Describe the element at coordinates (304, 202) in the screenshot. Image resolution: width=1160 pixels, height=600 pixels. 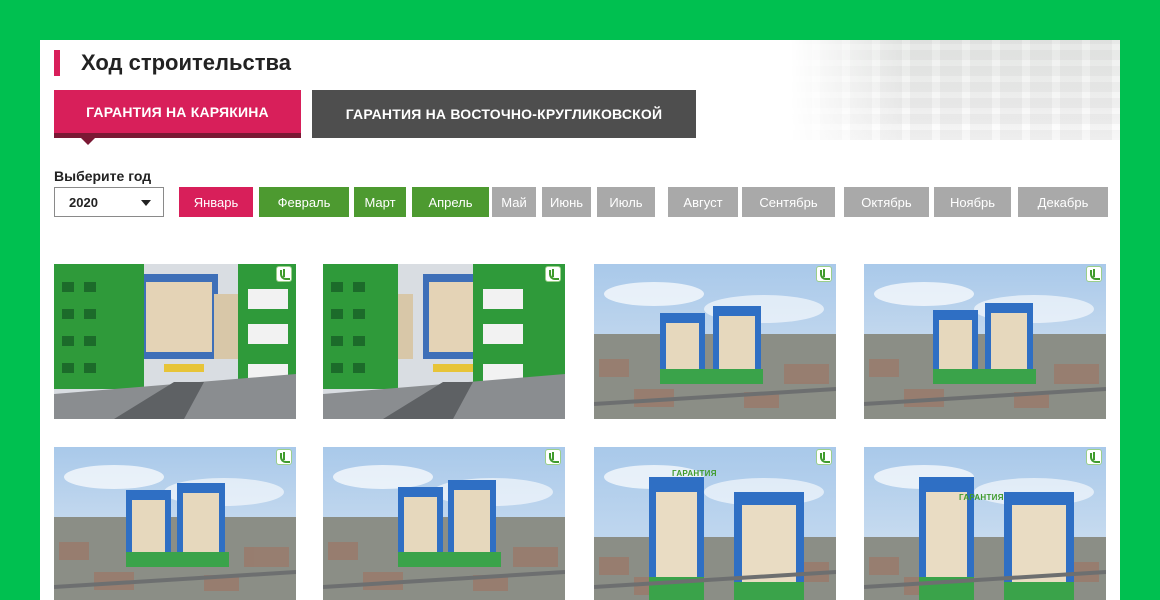
I see `month-button-february: Февраль` at that location.